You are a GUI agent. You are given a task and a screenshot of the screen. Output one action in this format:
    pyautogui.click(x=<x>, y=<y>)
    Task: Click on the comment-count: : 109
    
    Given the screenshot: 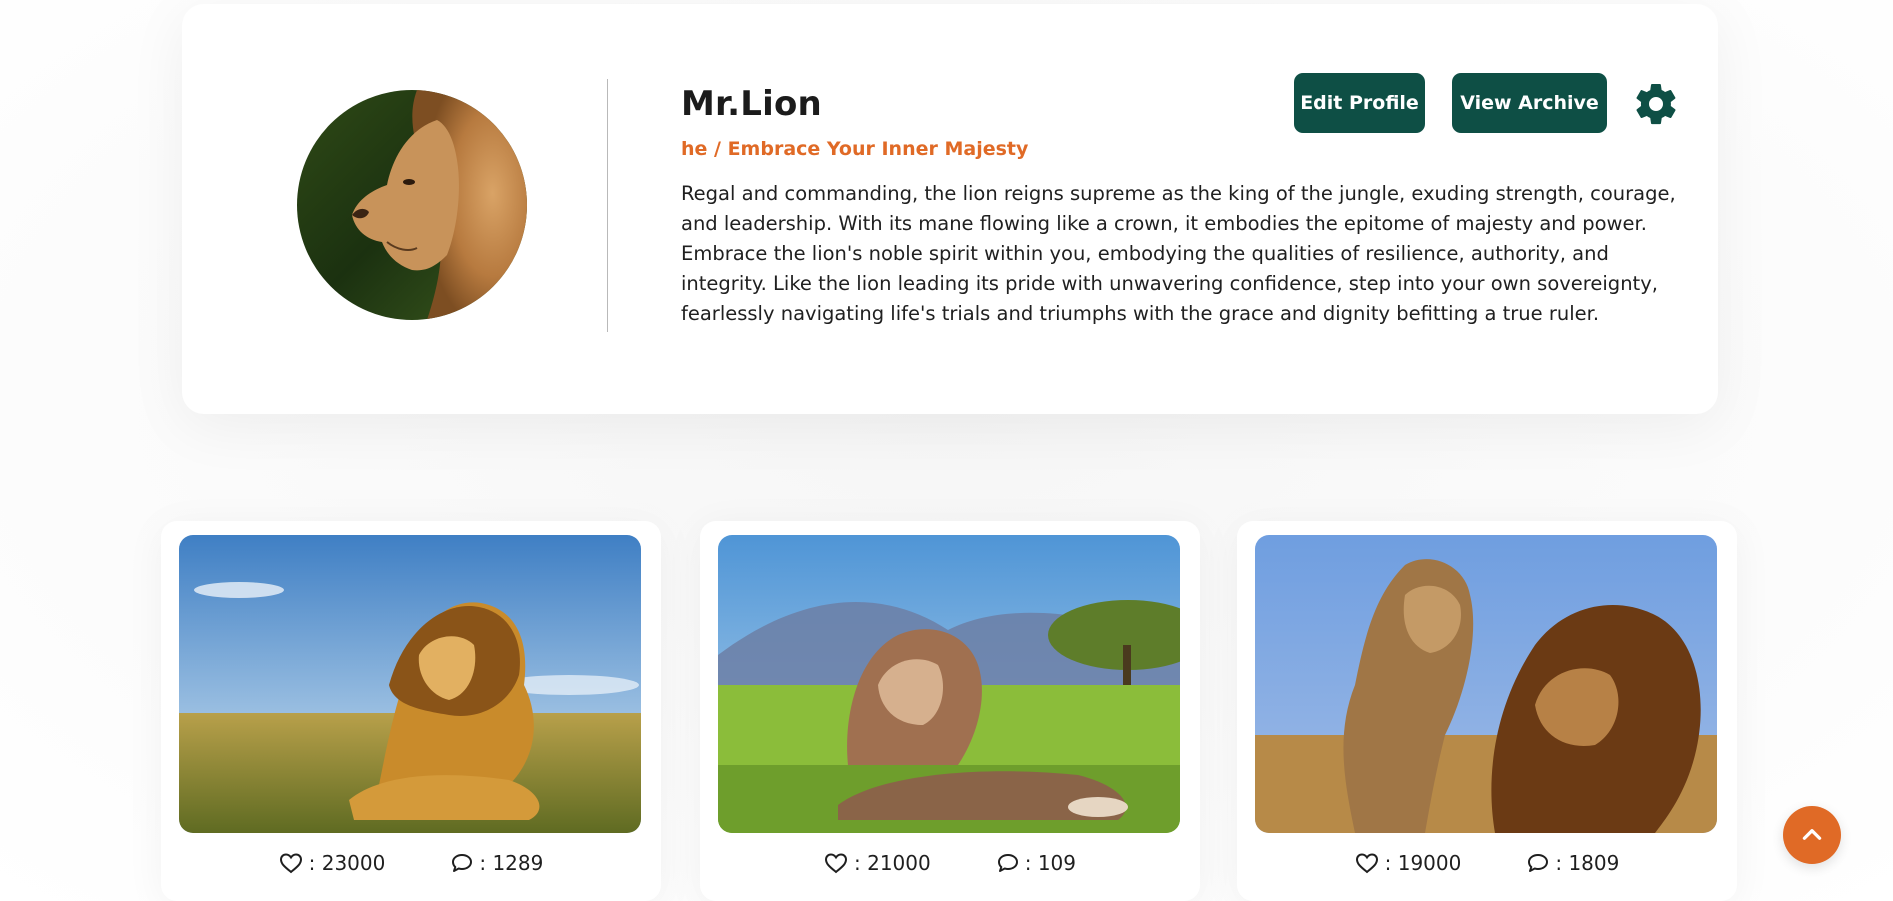 What is the action you would take?
    pyautogui.click(x=1050, y=863)
    